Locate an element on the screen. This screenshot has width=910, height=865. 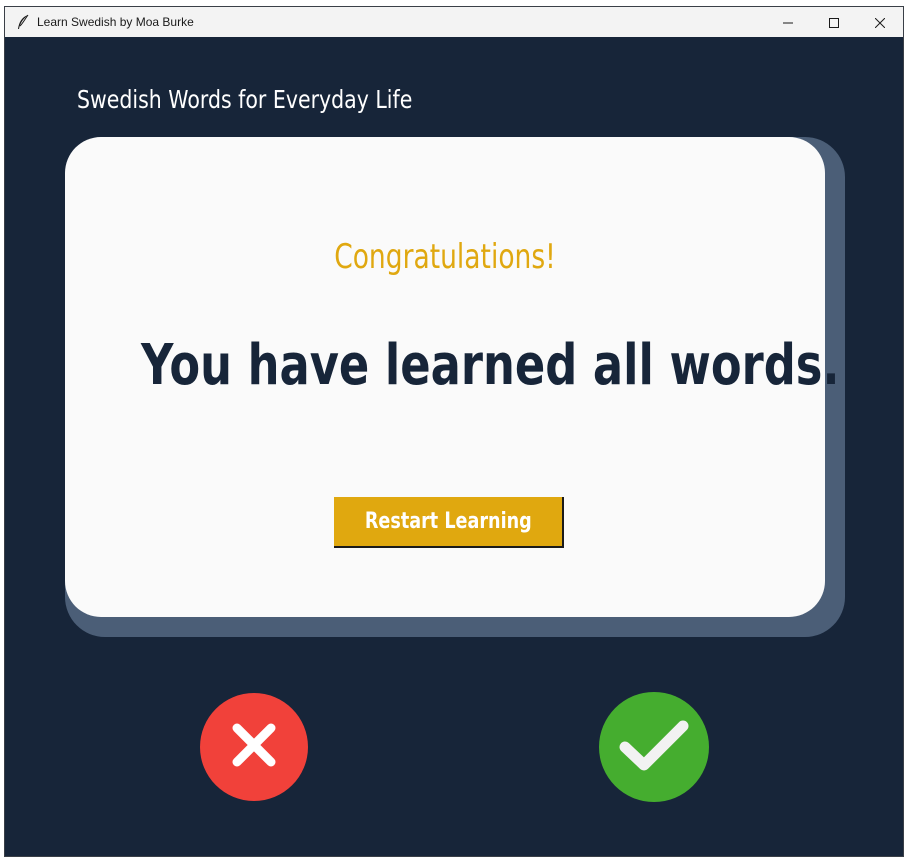
unknown-word-button is located at coordinates (254, 747).